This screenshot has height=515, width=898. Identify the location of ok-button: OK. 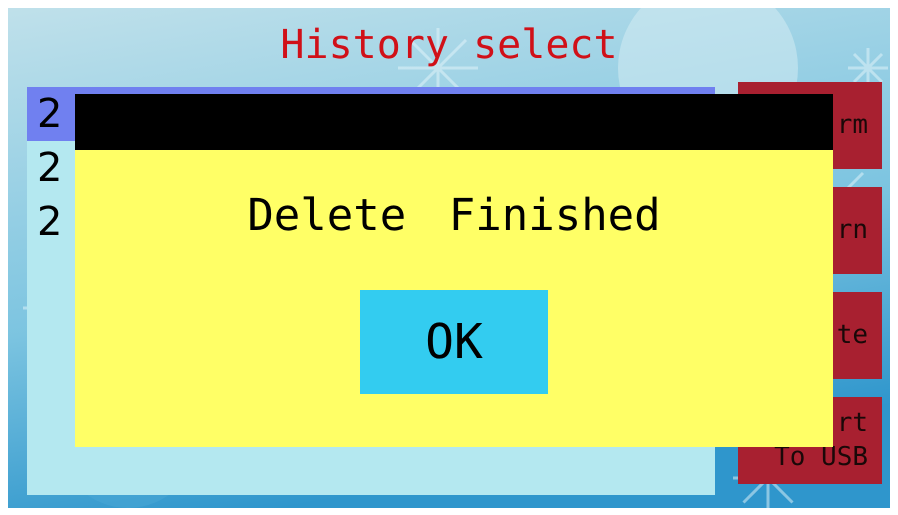
(454, 342).